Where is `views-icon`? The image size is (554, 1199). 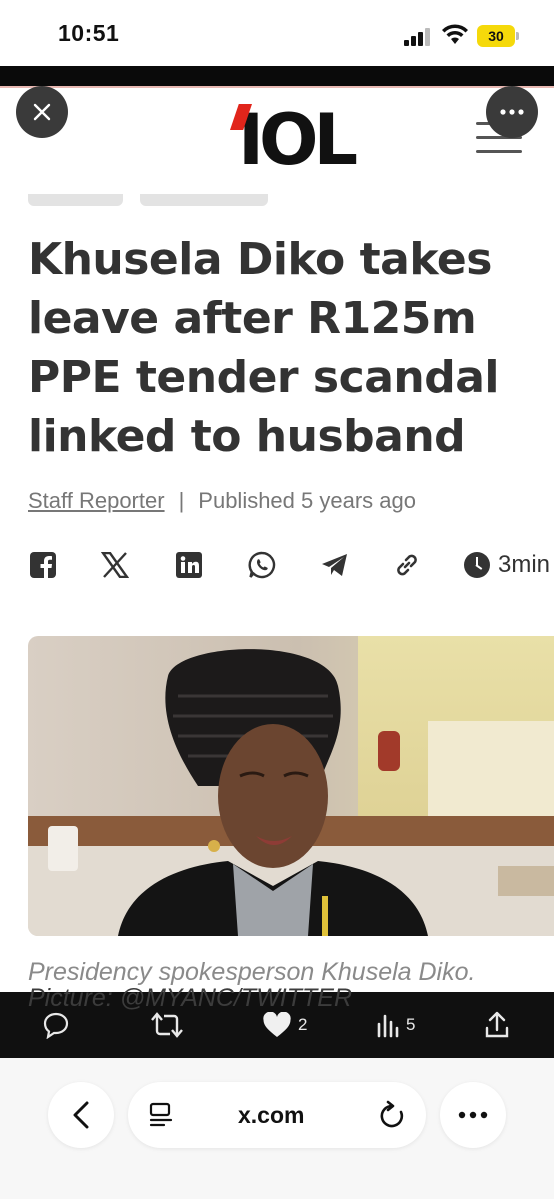
views-icon is located at coordinates (388, 1026).